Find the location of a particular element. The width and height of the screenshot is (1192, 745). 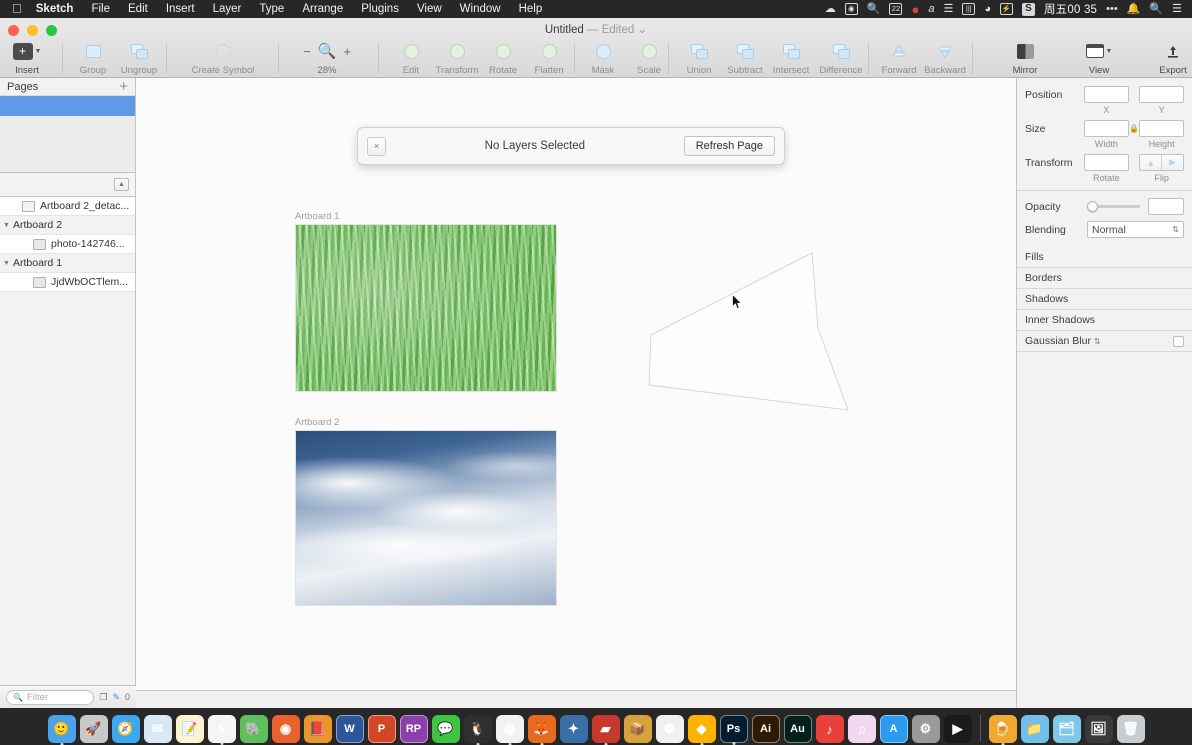

position-y-input is located at coordinates (1161, 94).